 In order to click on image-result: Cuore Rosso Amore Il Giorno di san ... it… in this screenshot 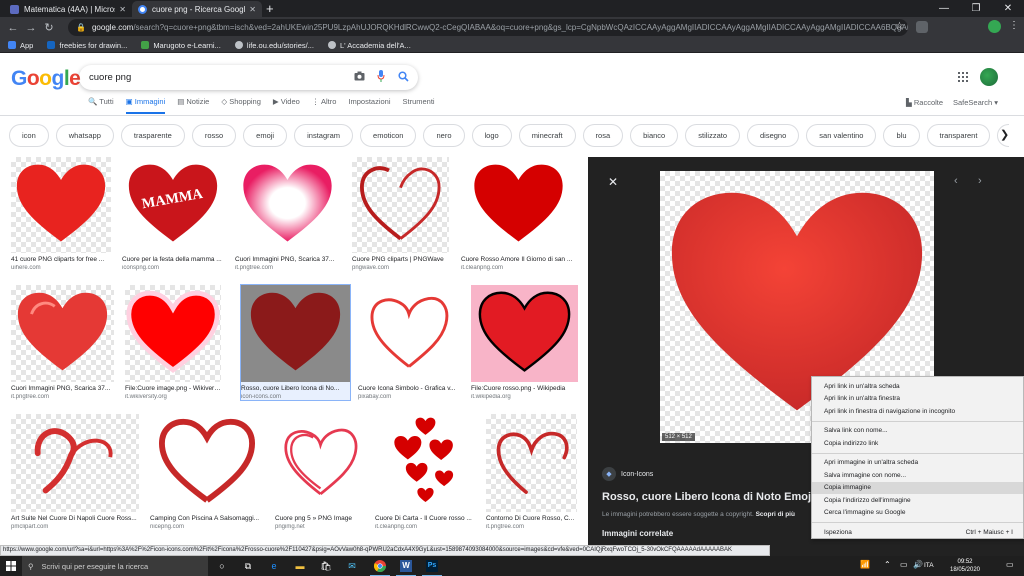, I will do `click(518, 214)`.